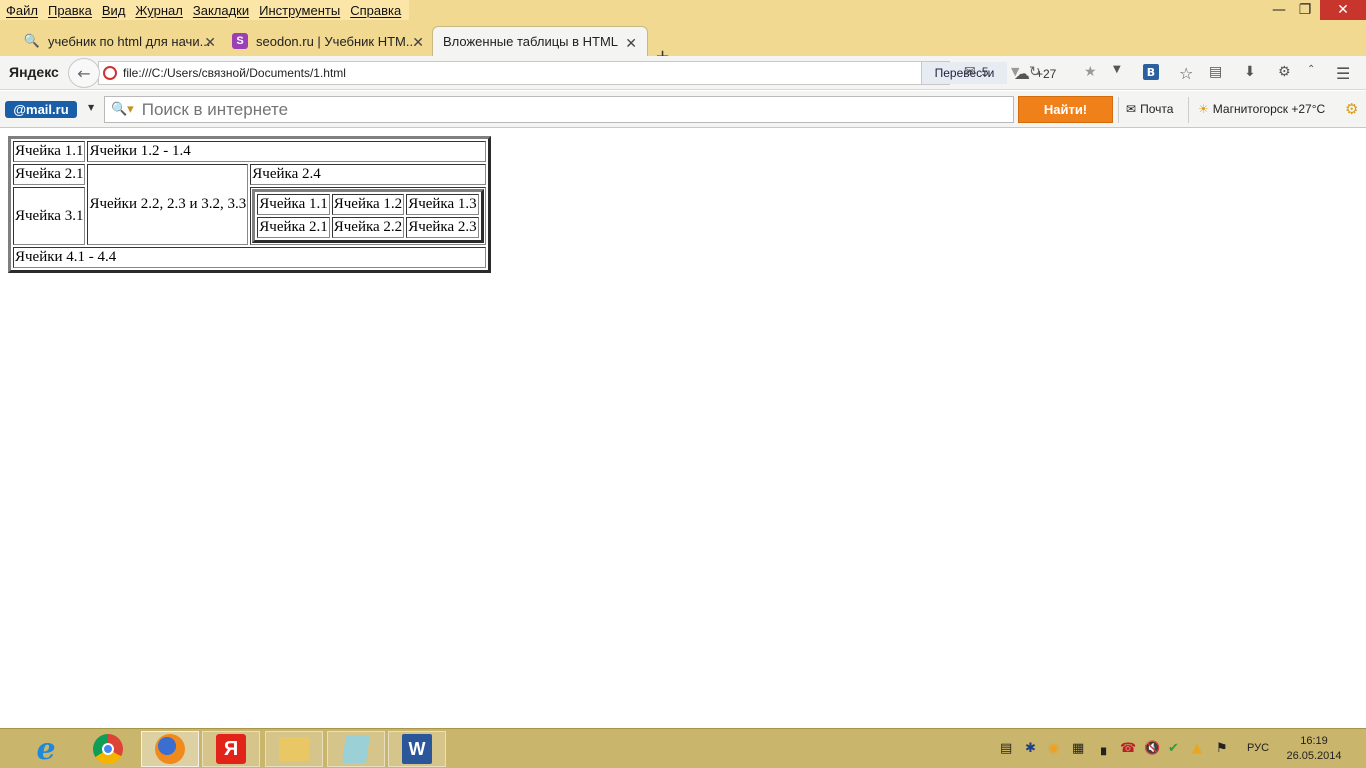  I want to click on weather-link: ☀ Магнитогорск +27°C, so click(1261, 109).